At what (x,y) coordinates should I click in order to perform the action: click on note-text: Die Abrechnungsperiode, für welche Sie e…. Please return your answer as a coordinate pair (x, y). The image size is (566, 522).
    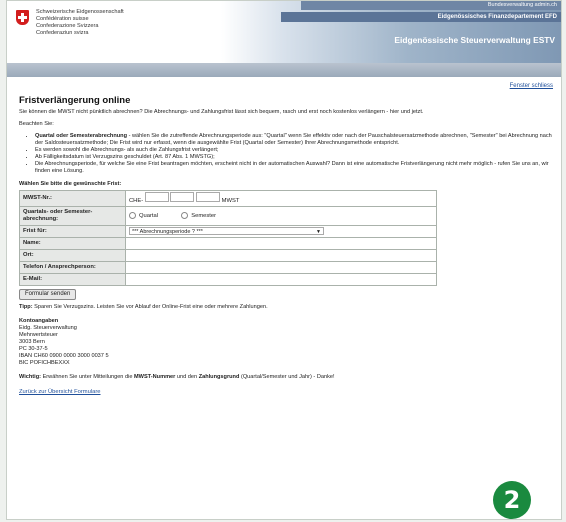
    Looking at the image, I should click on (292, 167).